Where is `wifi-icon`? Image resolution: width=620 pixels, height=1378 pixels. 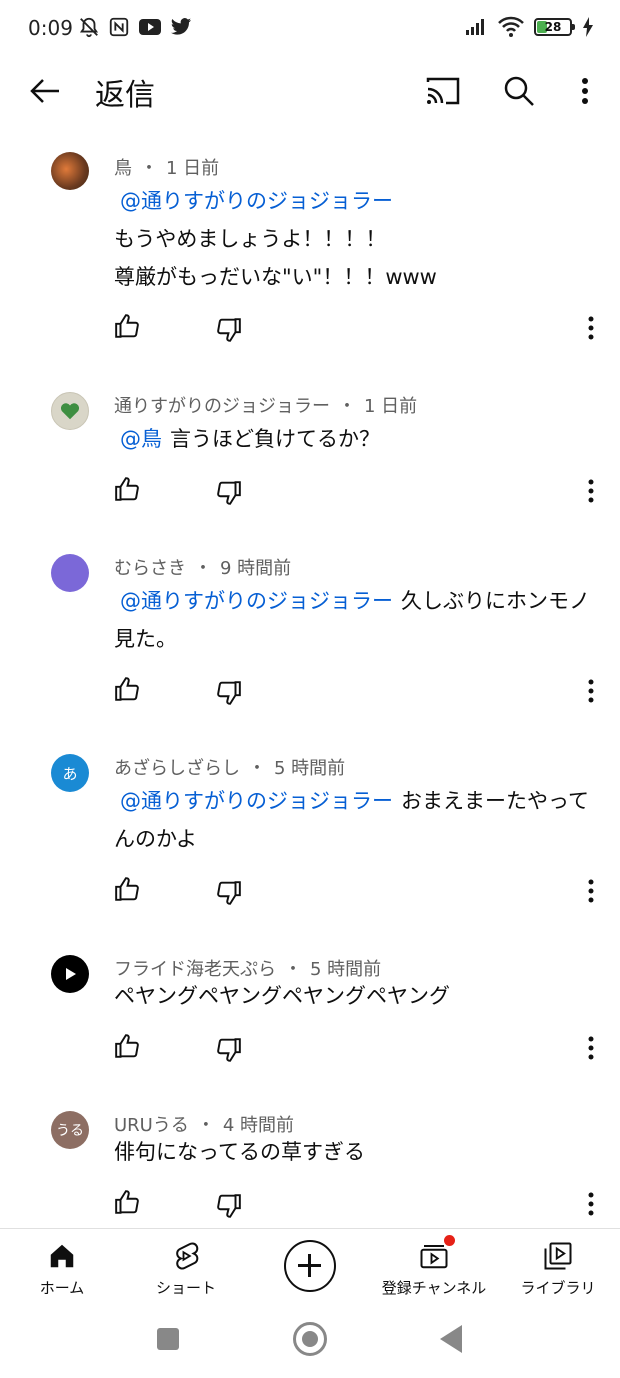
wifi-icon is located at coordinates (511, 26).